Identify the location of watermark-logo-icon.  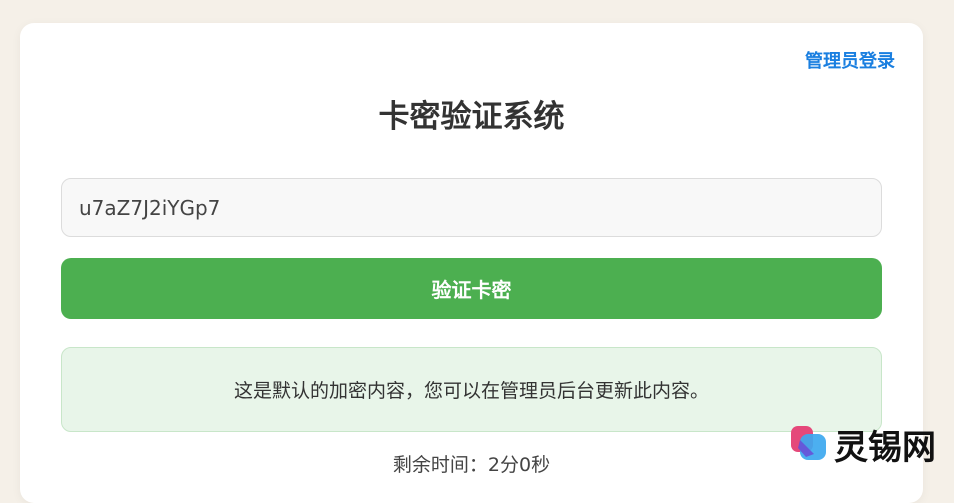
(808, 442).